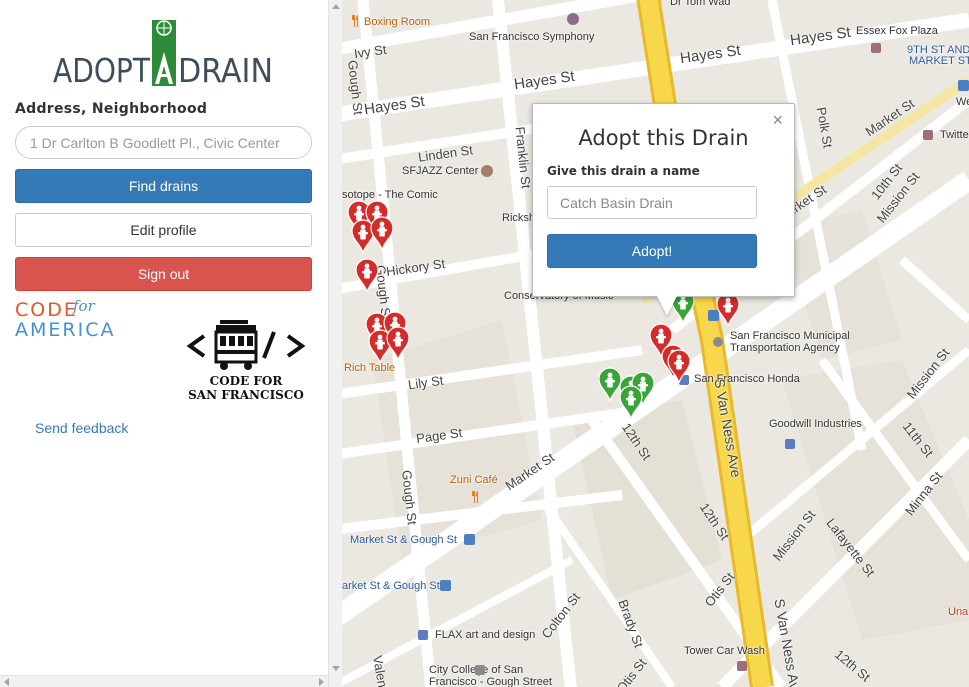 The image size is (969, 687). What do you see at coordinates (652, 202) in the screenshot?
I see `drain-name-input` at bounding box center [652, 202].